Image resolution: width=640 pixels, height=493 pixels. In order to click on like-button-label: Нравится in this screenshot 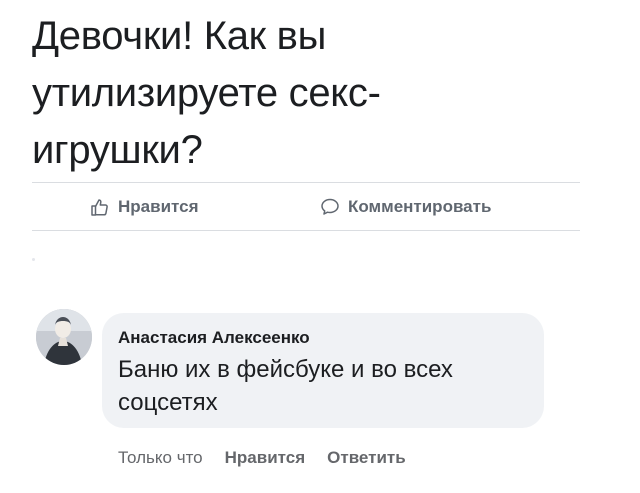, I will do `click(158, 206)`.